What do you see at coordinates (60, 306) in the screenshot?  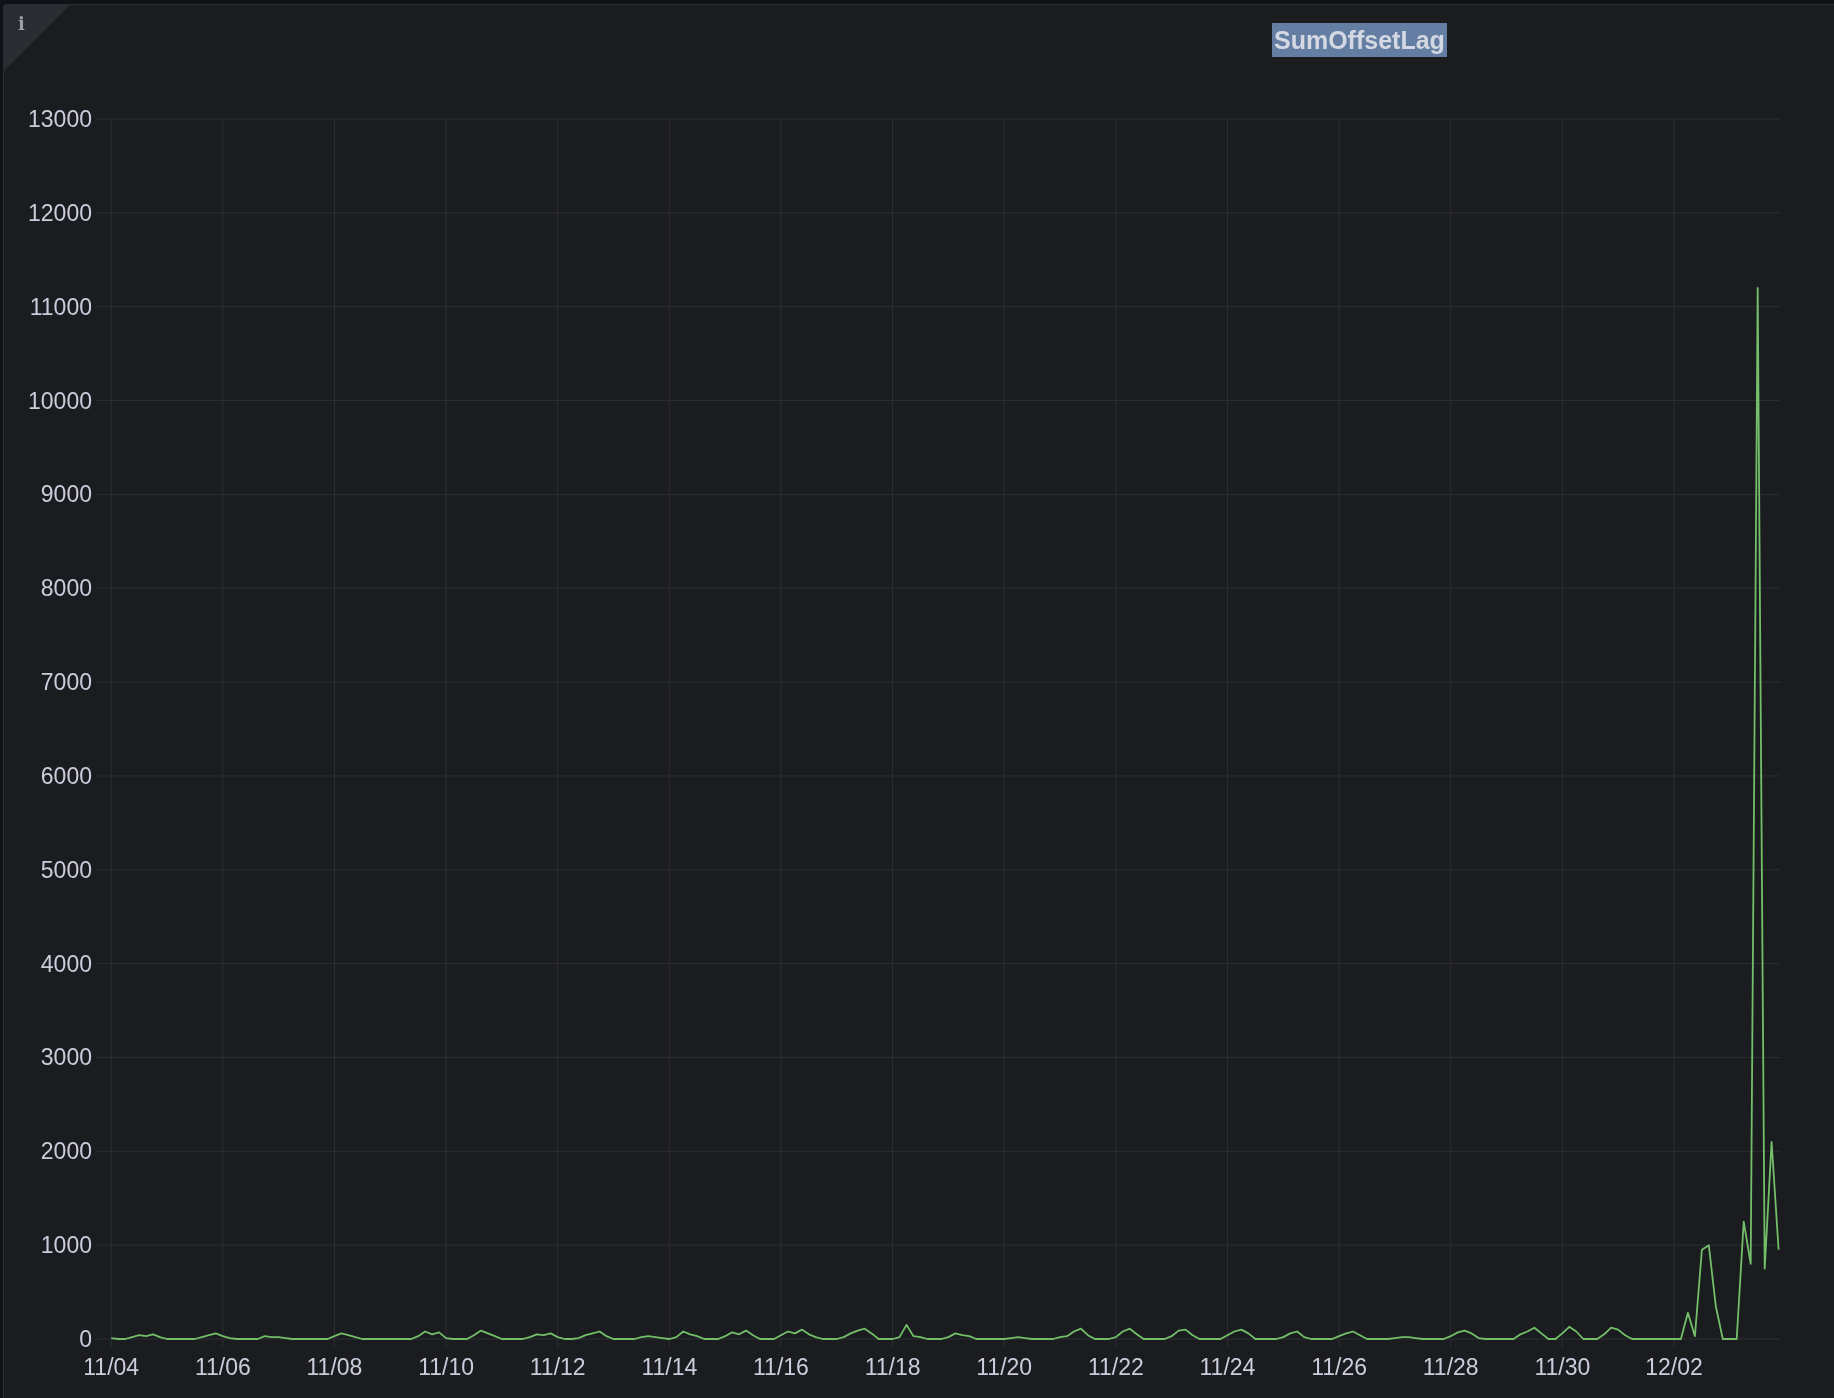 I see `y-tick-label: 11000` at bounding box center [60, 306].